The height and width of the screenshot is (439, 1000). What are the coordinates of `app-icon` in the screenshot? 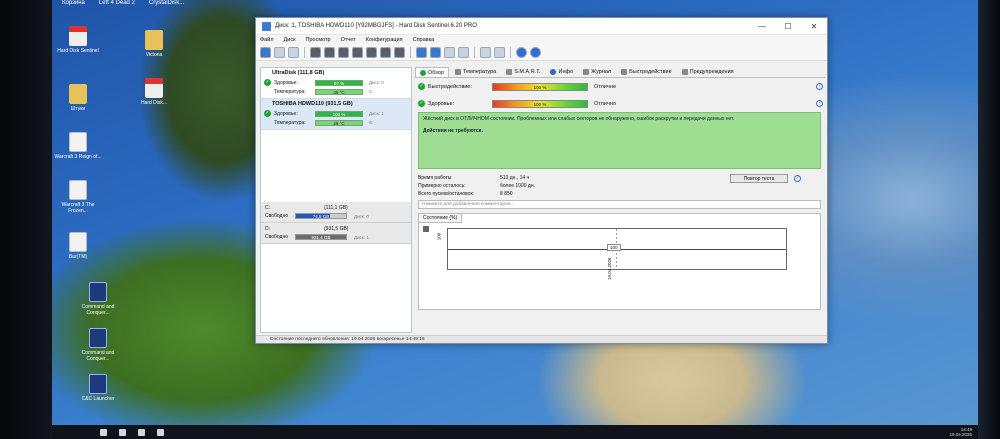 It's located at (266, 26).